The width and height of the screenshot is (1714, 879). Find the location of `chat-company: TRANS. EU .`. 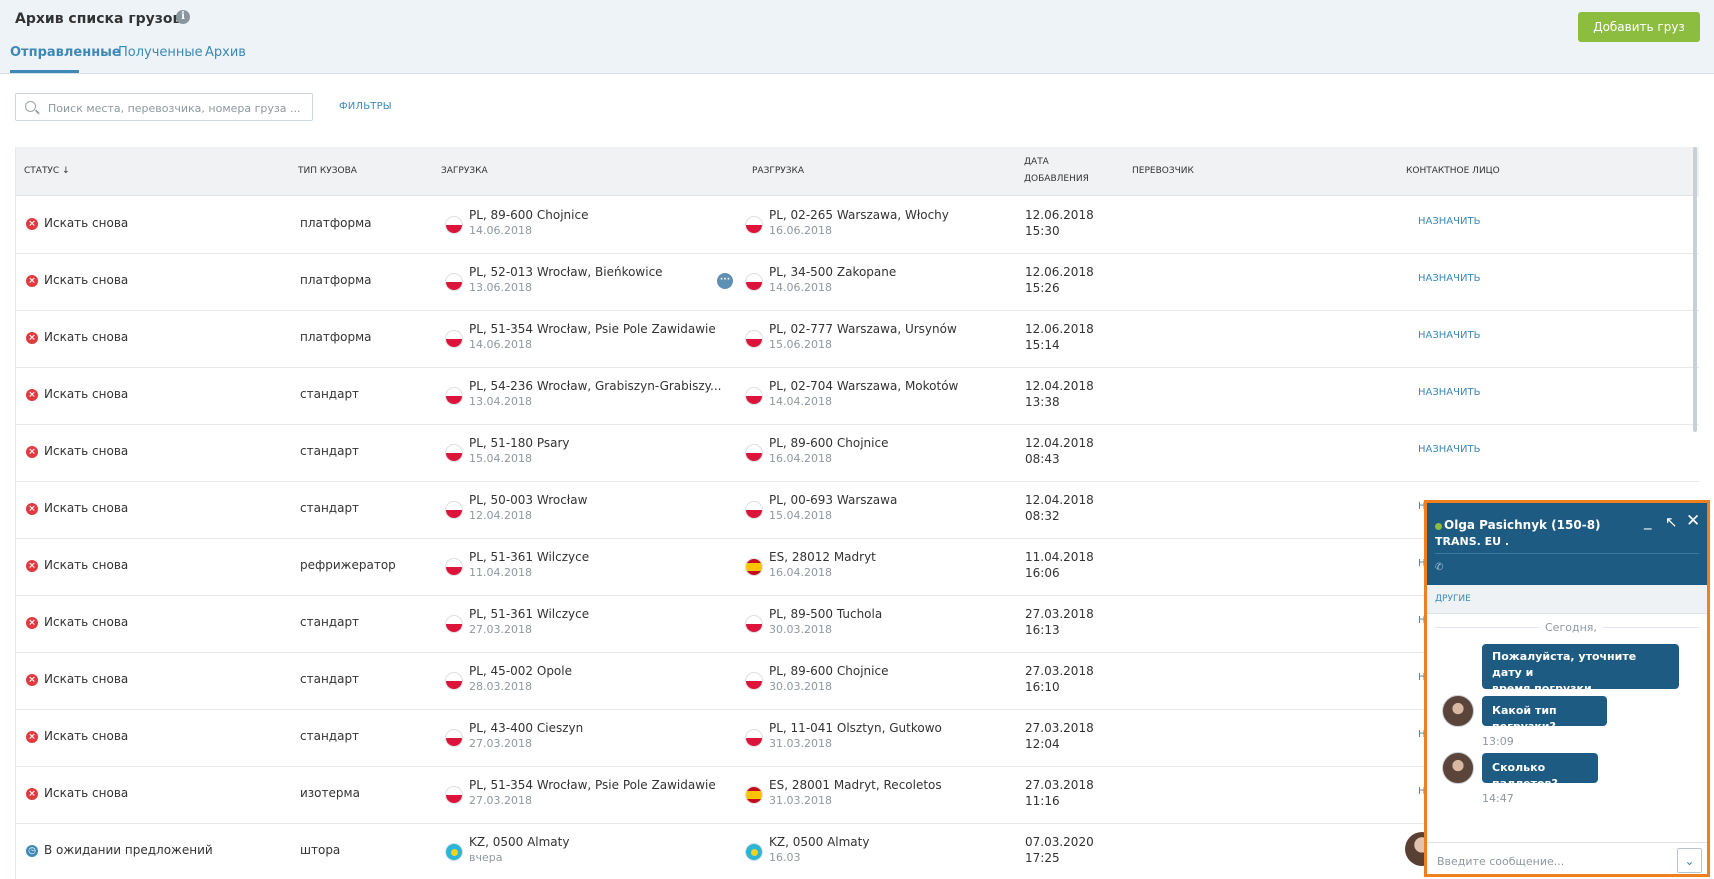

chat-company: TRANS. EU . is located at coordinates (1472, 541).